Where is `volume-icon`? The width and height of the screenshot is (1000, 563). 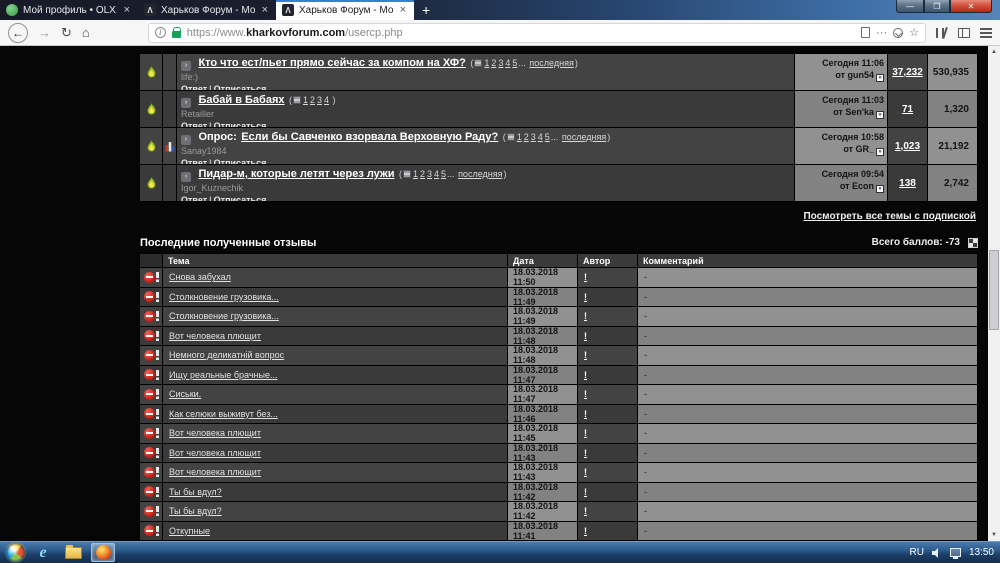 volume-icon is located at coordinates (936, 552).